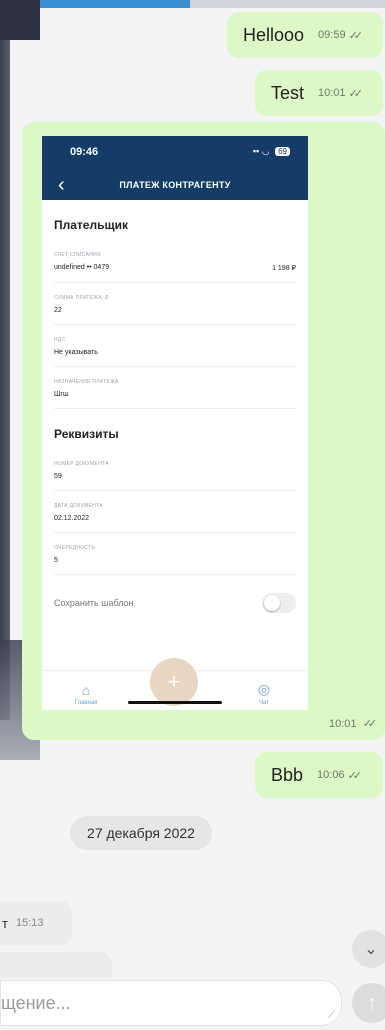 The width and height of the screenshot is (385, 1030). What do you see at coordinates (84, 152) in the screenshot?
I see `phone-status-time: 09:46` at bounding box center [84, 152].